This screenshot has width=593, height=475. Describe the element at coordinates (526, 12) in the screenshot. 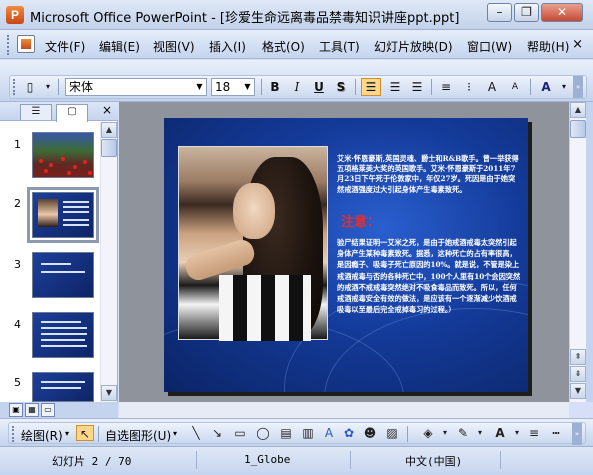

I see `restore-button: ❐` at that location.